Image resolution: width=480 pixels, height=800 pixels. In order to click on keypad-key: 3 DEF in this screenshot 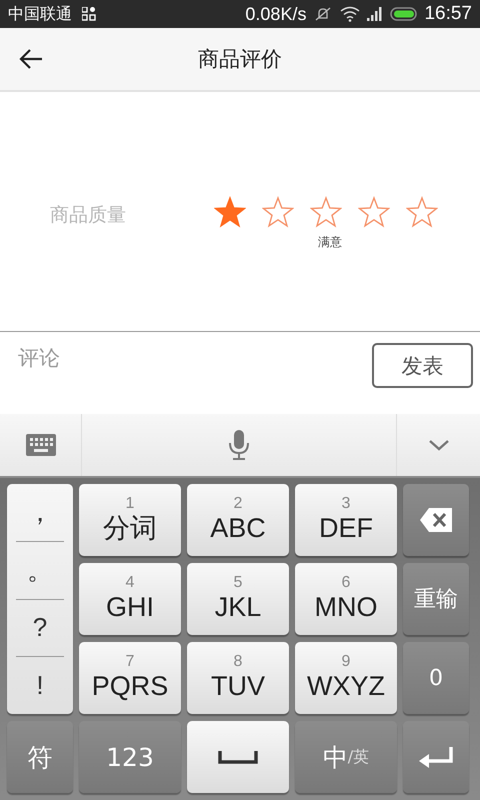, I will do `click(346, 520)`.